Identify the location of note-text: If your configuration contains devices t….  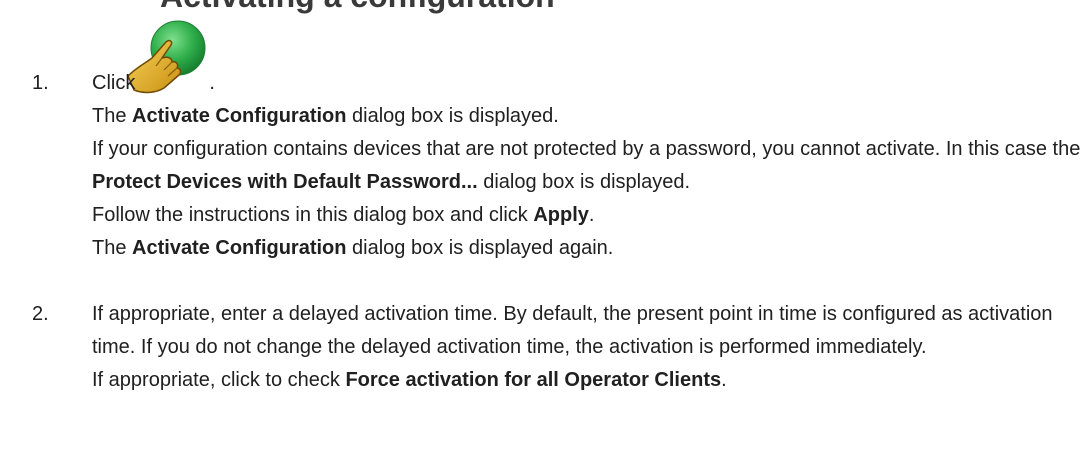
(586, 165).